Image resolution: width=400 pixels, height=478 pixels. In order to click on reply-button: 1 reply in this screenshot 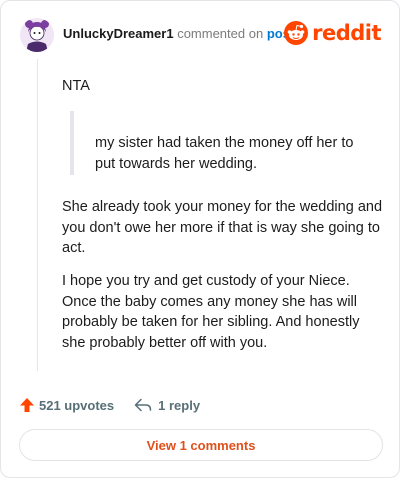, I will do `click(167, 405)`.